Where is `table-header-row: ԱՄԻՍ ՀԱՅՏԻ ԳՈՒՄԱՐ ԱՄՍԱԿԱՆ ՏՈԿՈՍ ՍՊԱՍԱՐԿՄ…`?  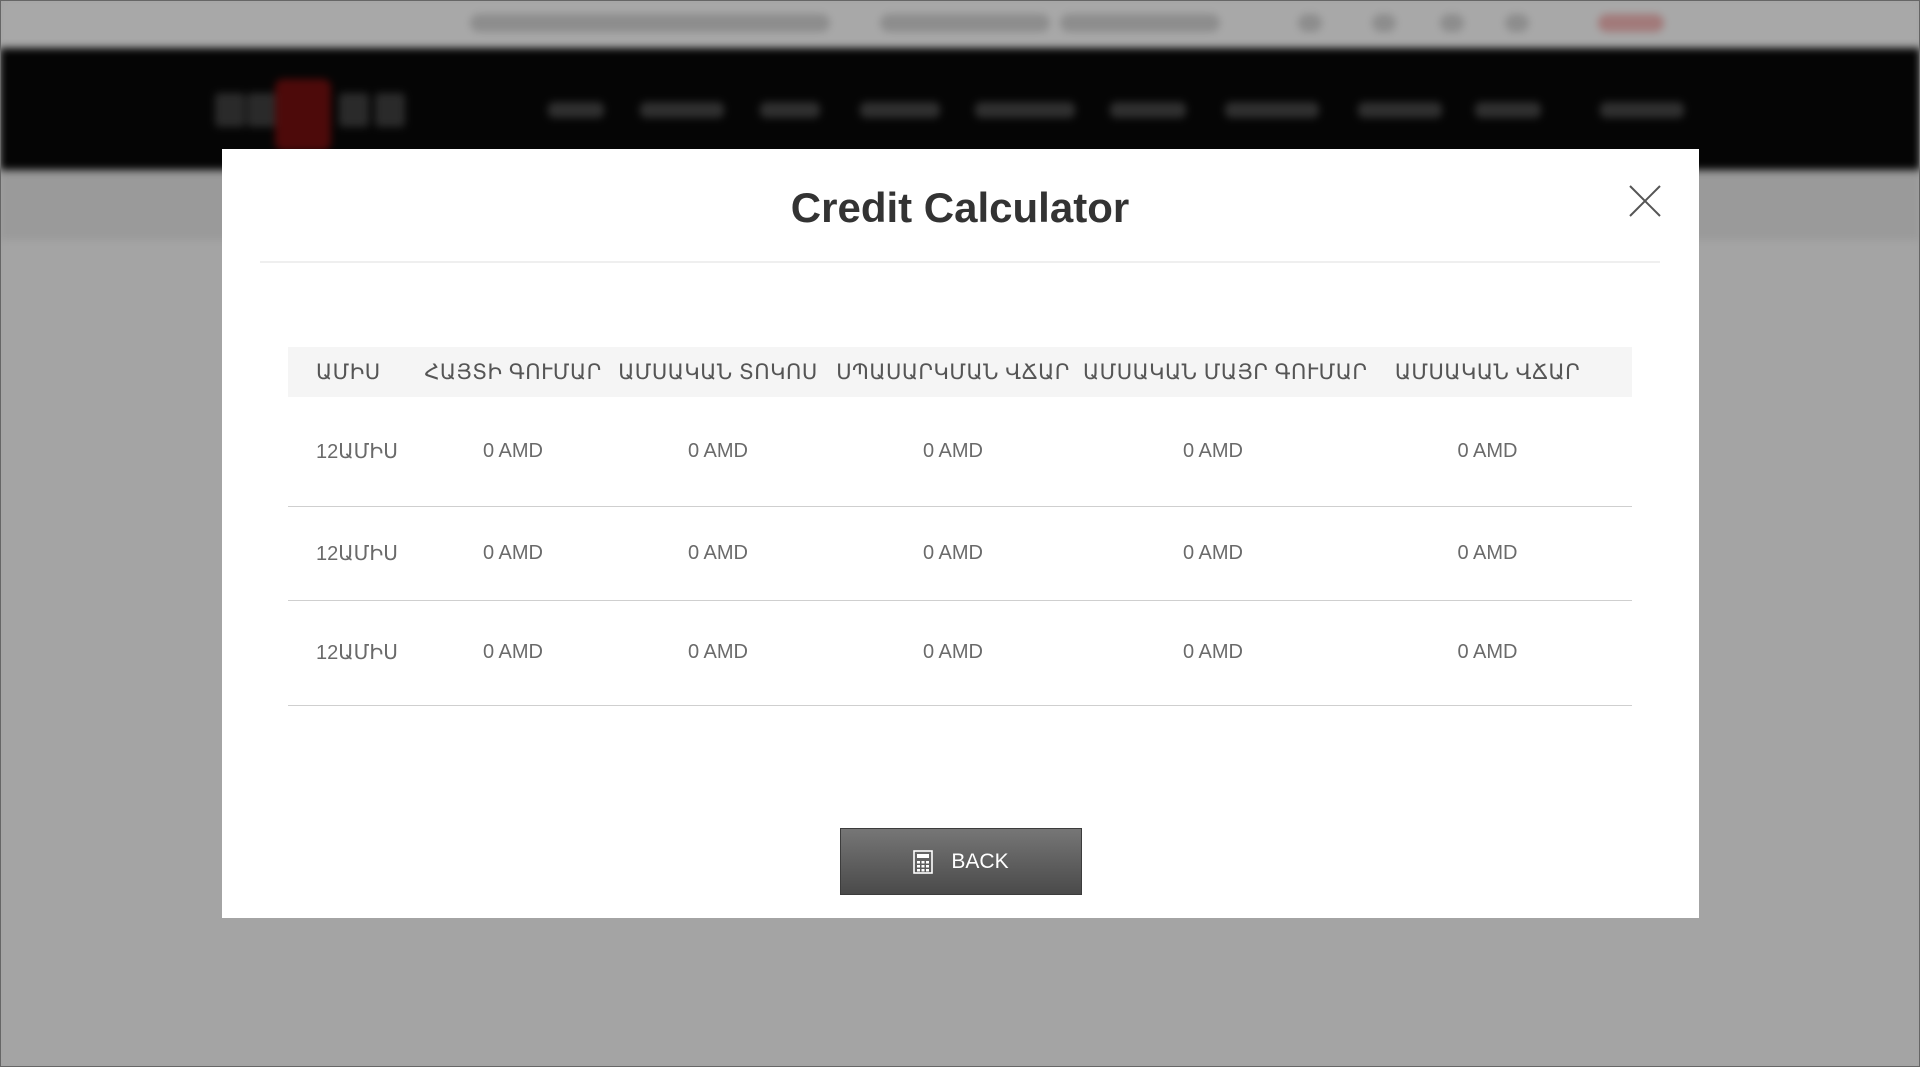 table-header-row: ԱՄԻՍ ՀԱՅՏԻ ԳՈՒՄԱՐ ԱՄՍԱԿԱՆ ՏՈԿՈՍ ՍՊԱՍԱՐԿՄ… is located at coordinates (960, 372).